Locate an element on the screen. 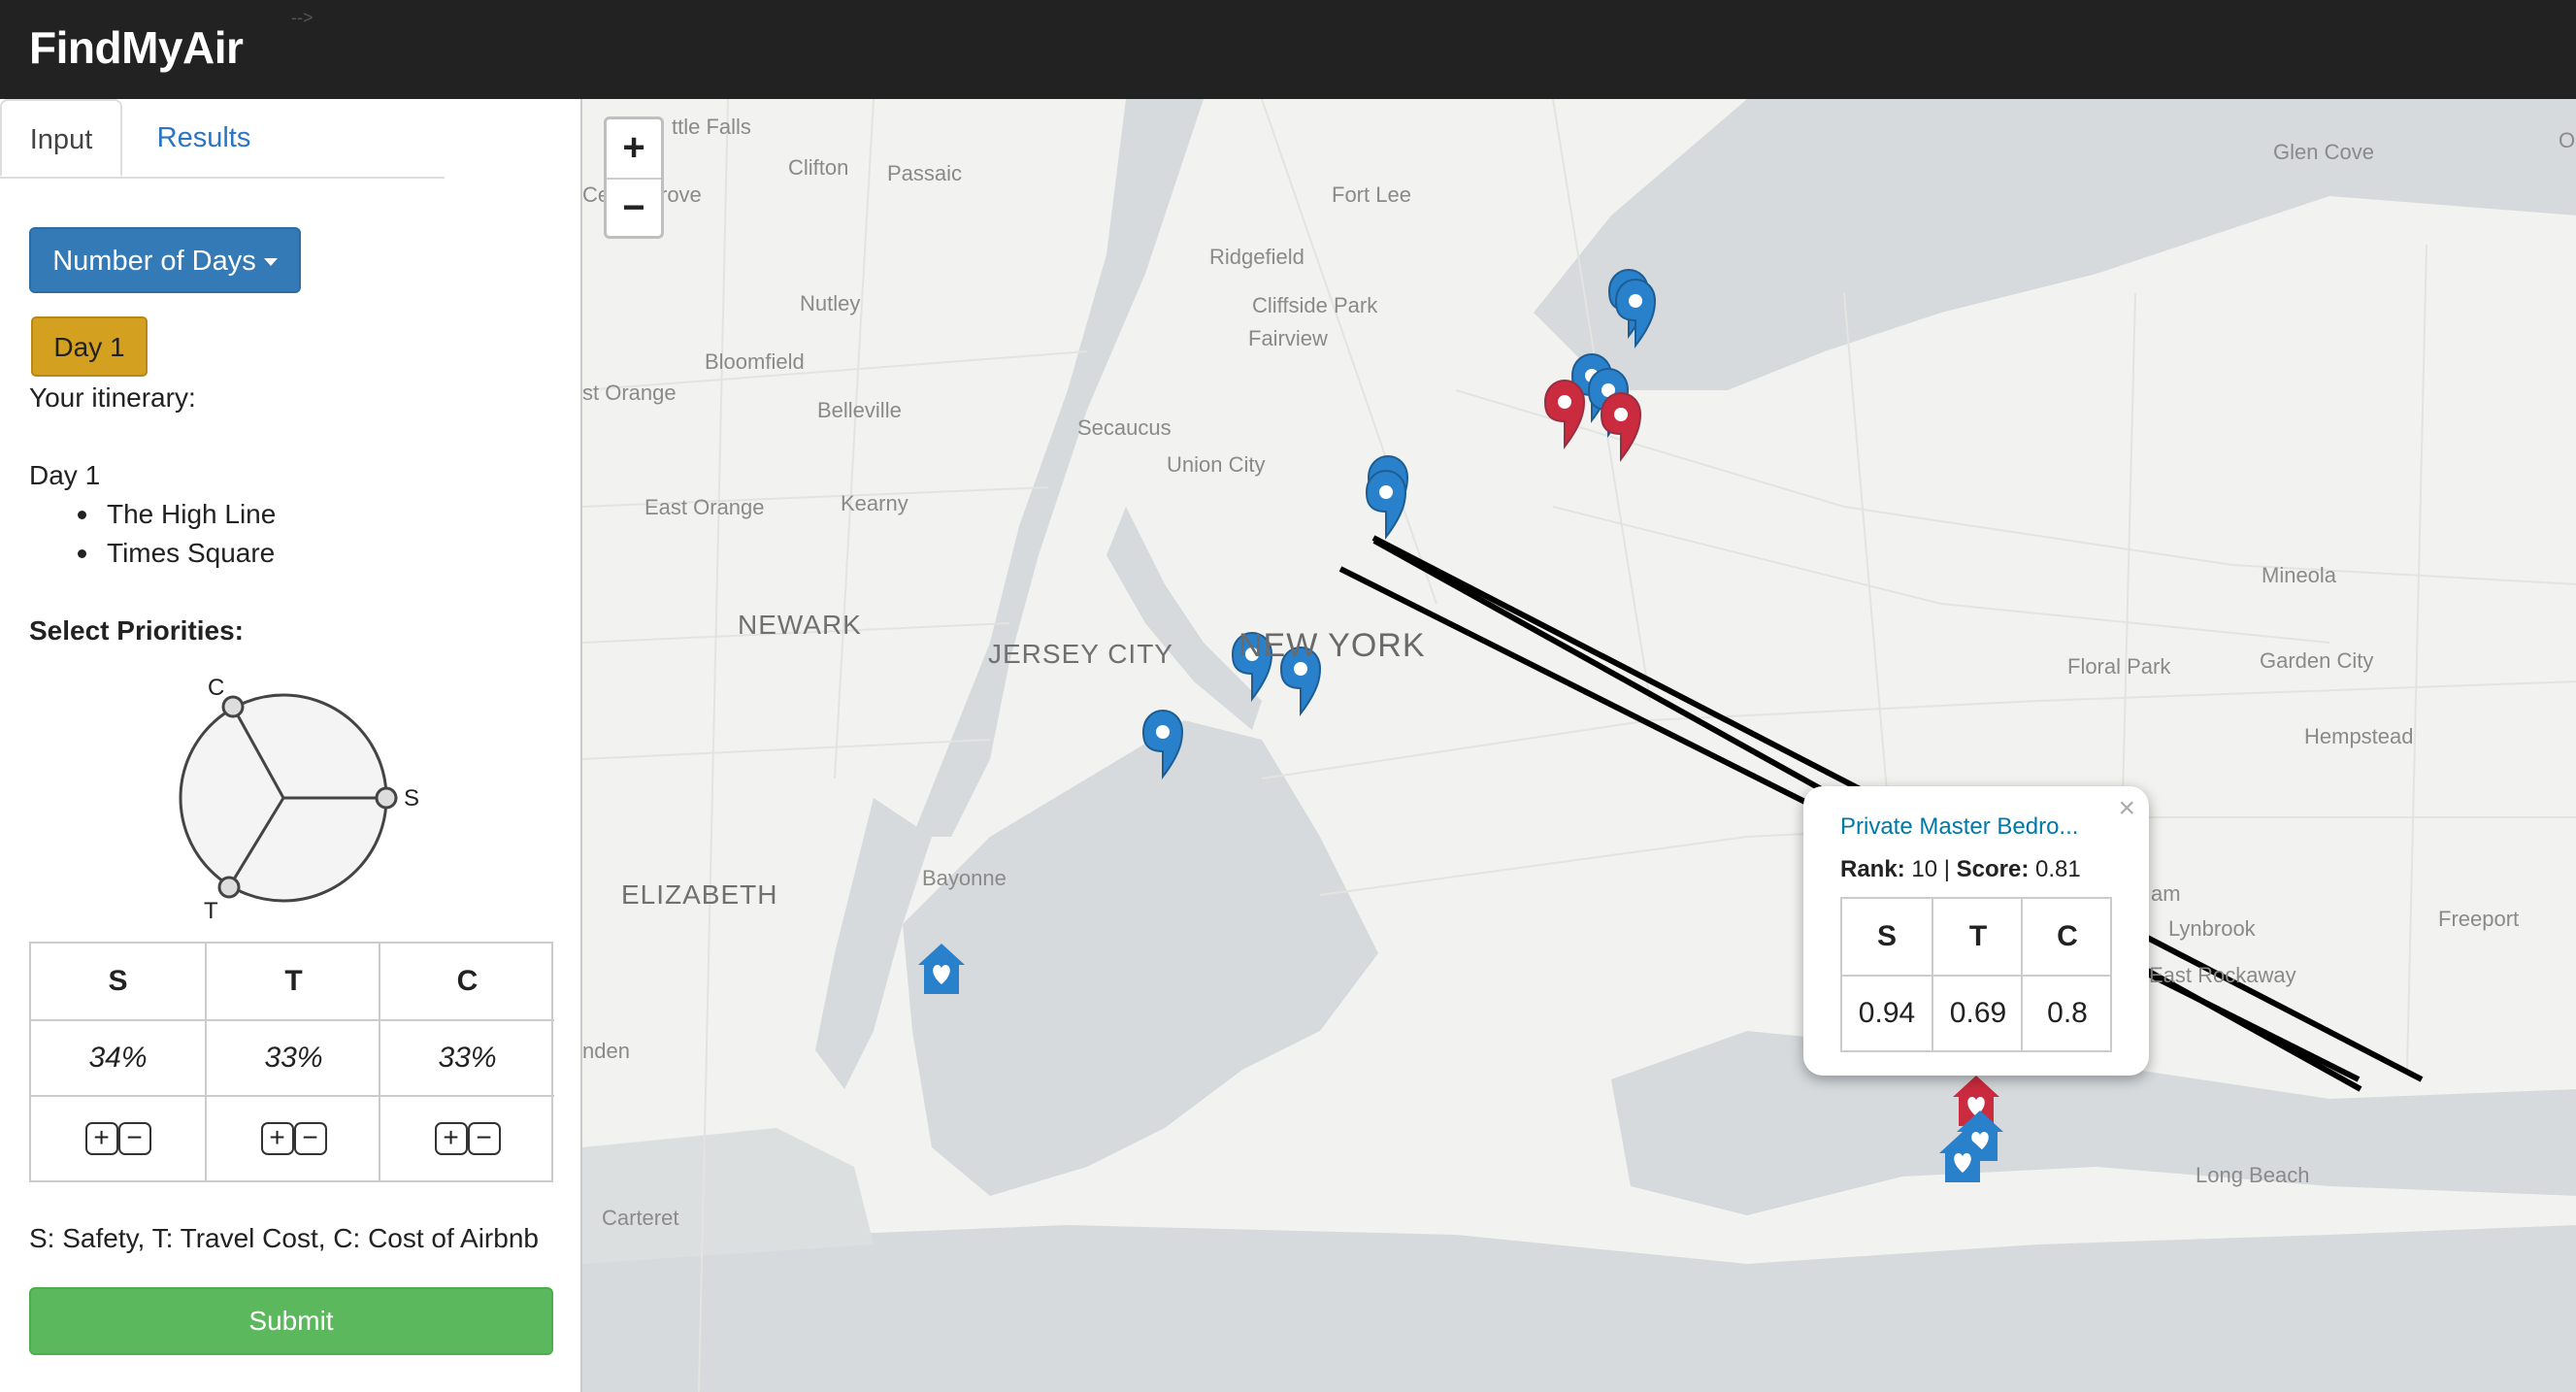 The image size is (2576, 1392). listing-score-table: S 0.94 T 0.69 C 0.8 is located at coordinates (1976, 974).